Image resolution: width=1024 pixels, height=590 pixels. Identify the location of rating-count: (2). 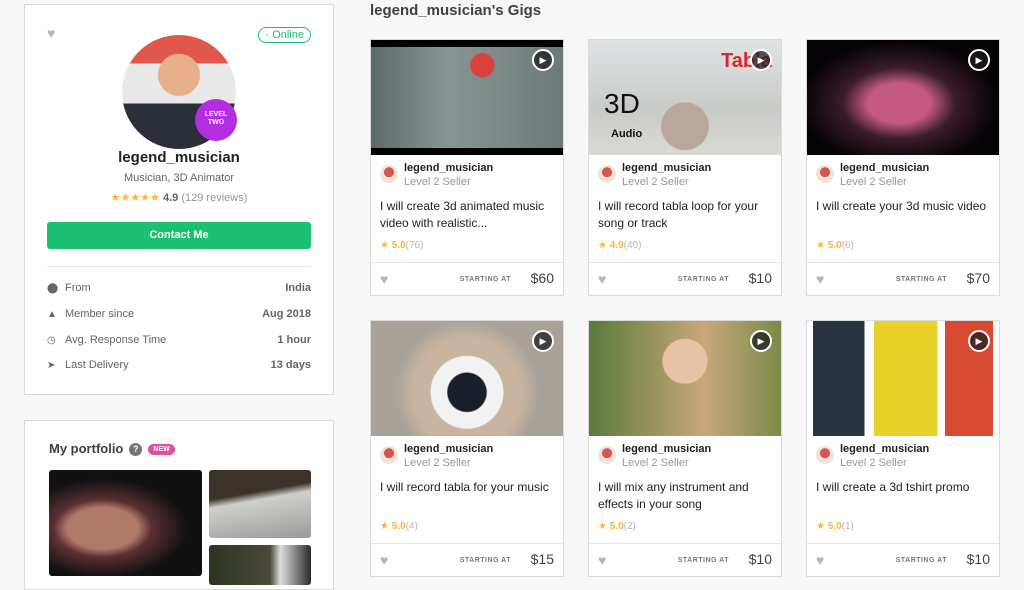
(629, 526).